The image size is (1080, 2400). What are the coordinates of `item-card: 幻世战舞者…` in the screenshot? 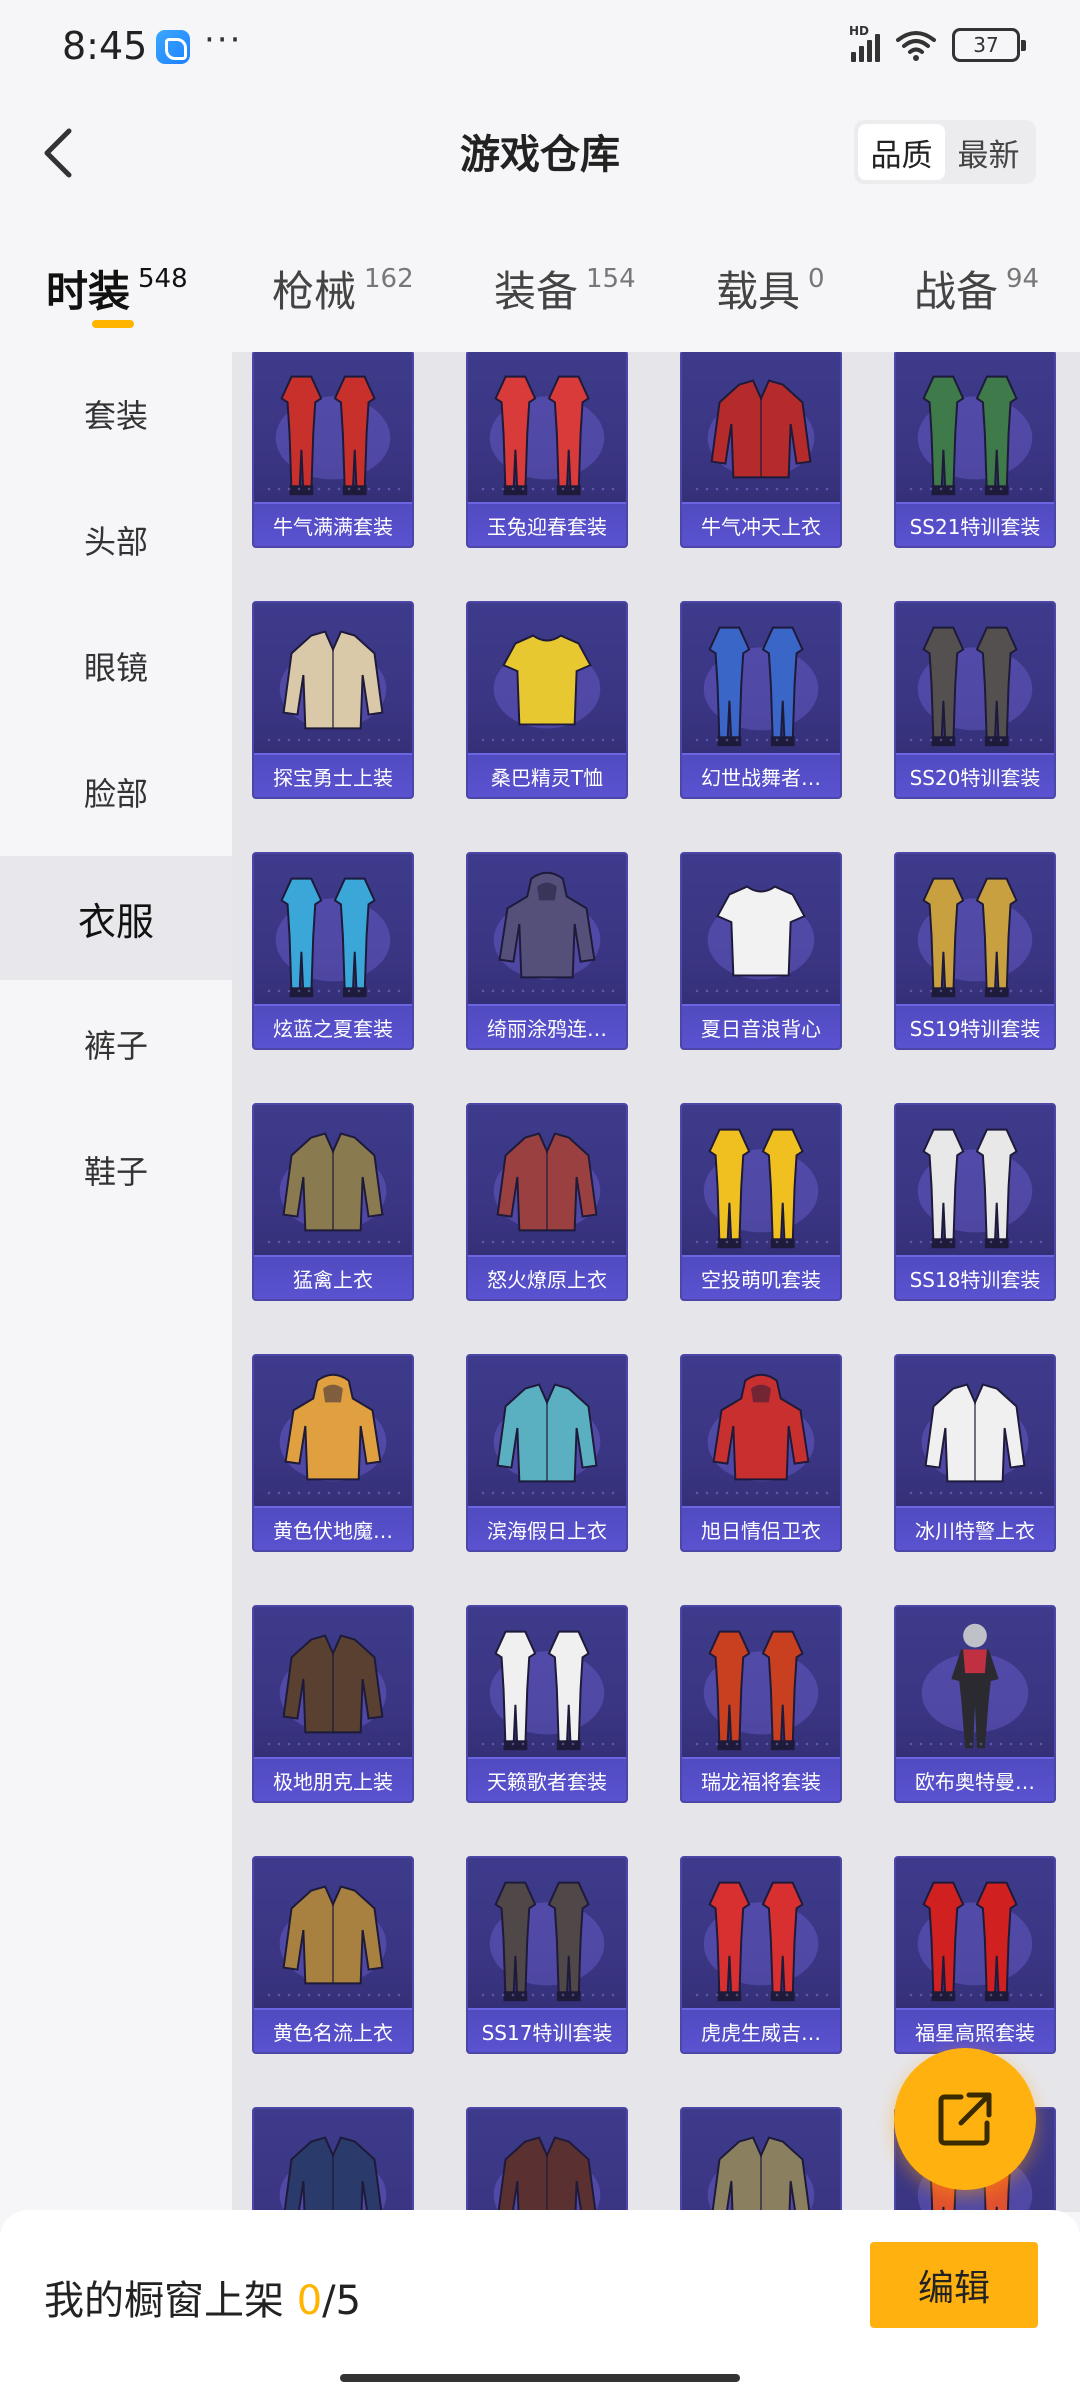 It's located at (761, 700).